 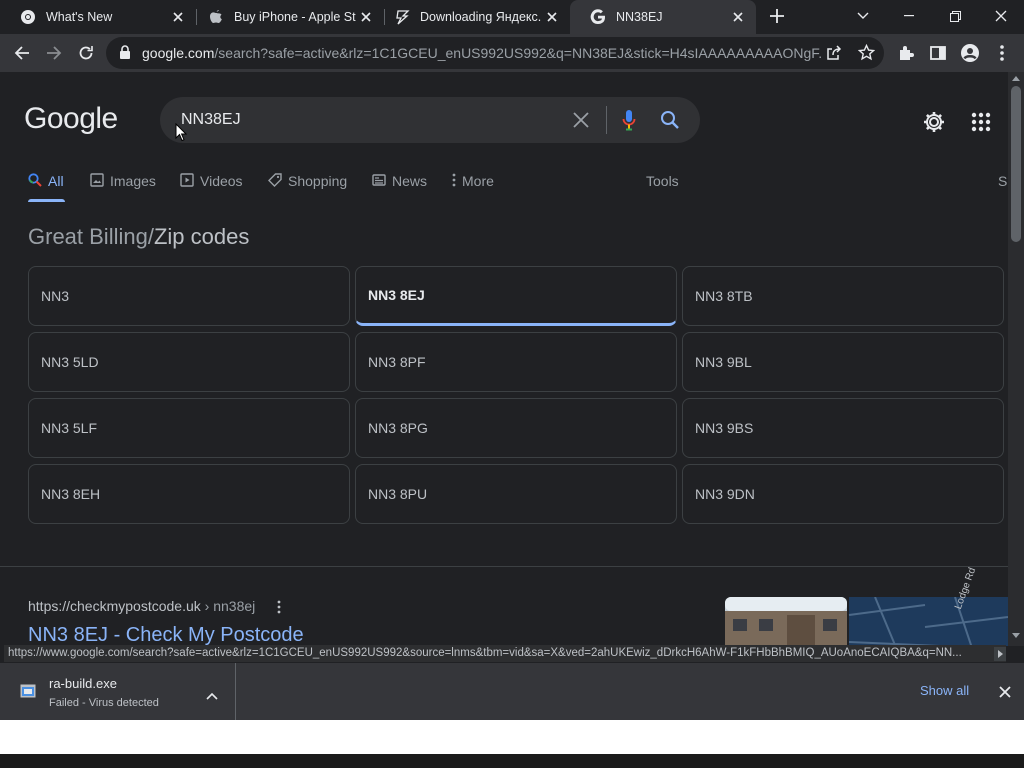 I want to click on zip-codes-heading: Great Billing/Zip codes, so click(x=138, y=237).